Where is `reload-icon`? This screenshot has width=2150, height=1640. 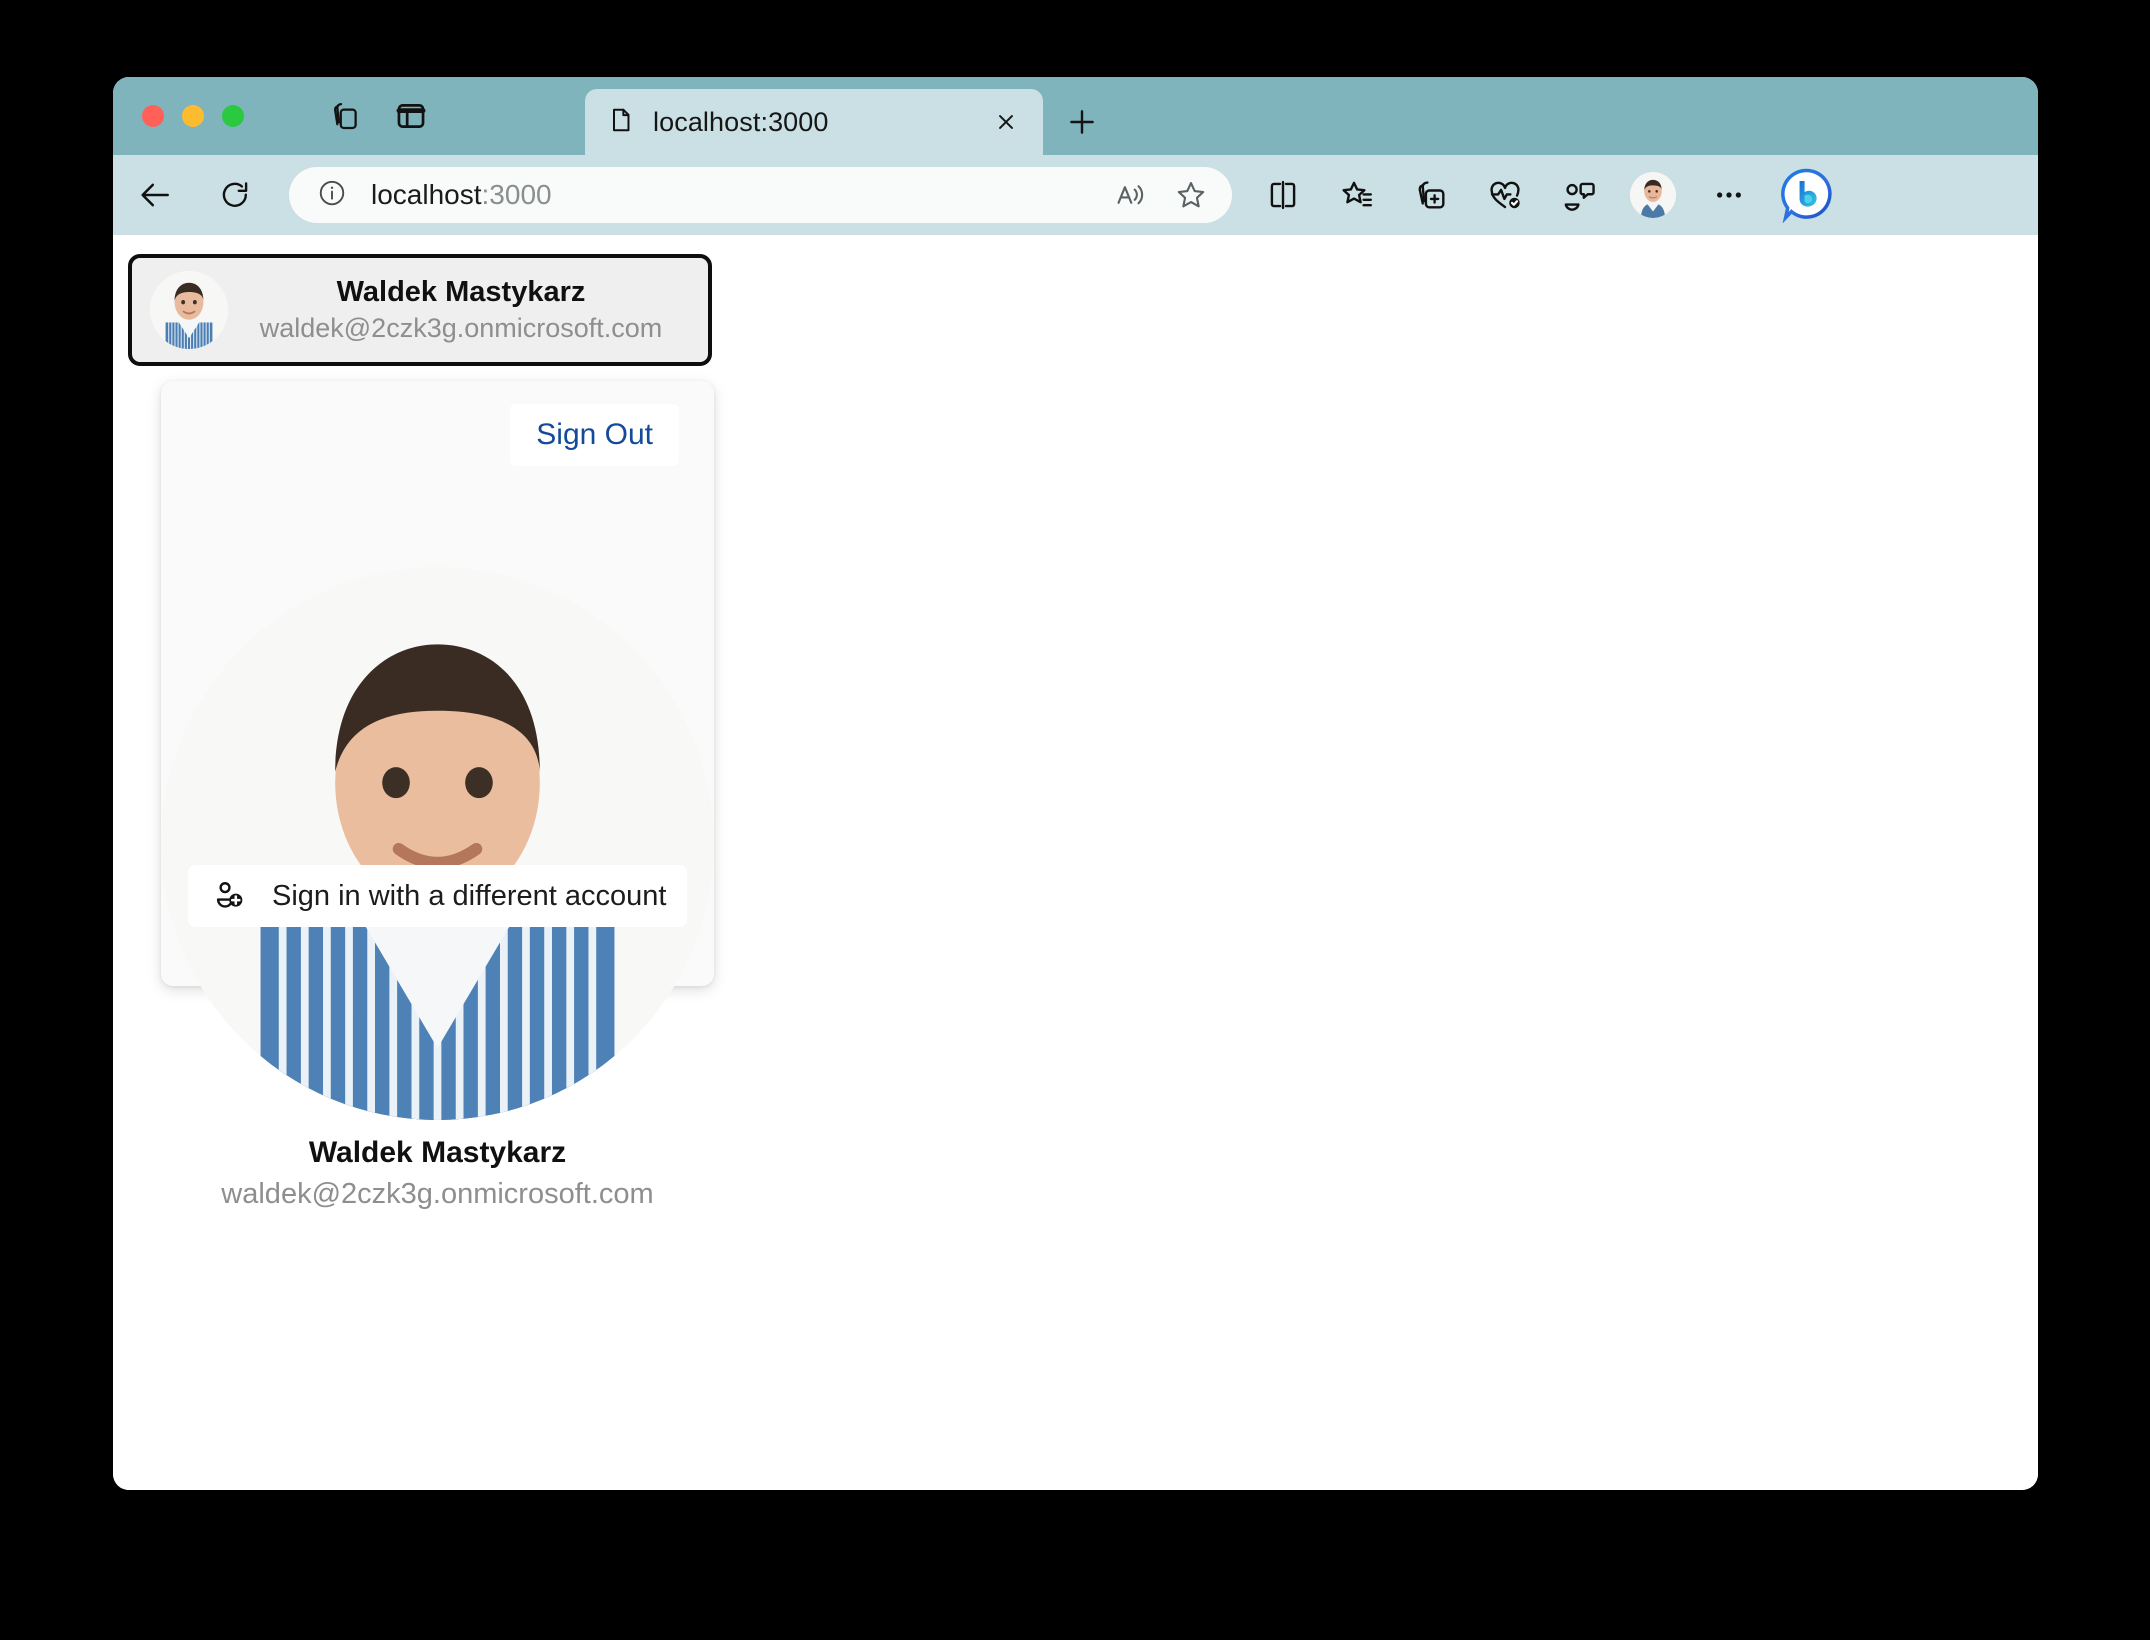
reload-icon is located at coordinates (235, 195).